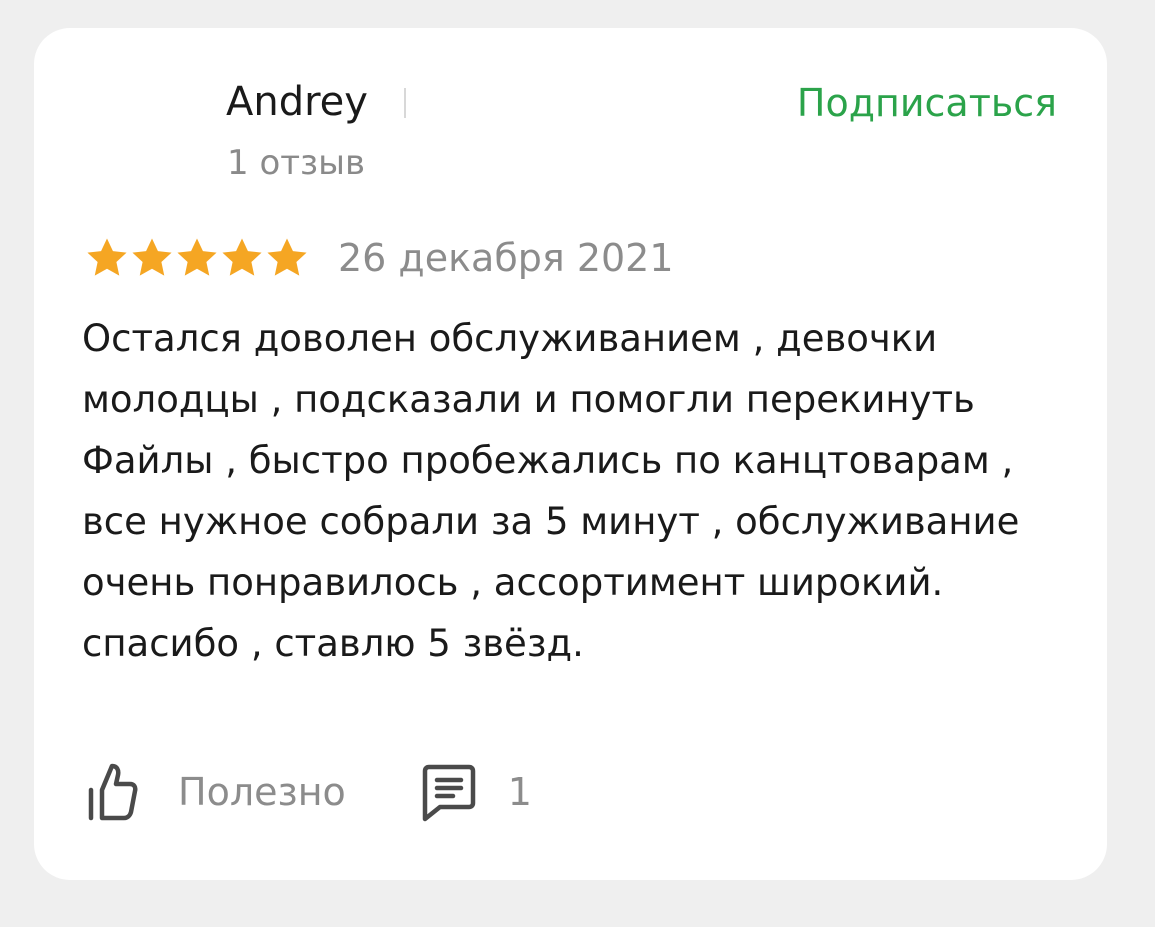 The image size is (1155, 927). What do you see at coordinates (297, 102) in the screenshot?
I see `author-name: Andrey` at bounding box center [297, 102].